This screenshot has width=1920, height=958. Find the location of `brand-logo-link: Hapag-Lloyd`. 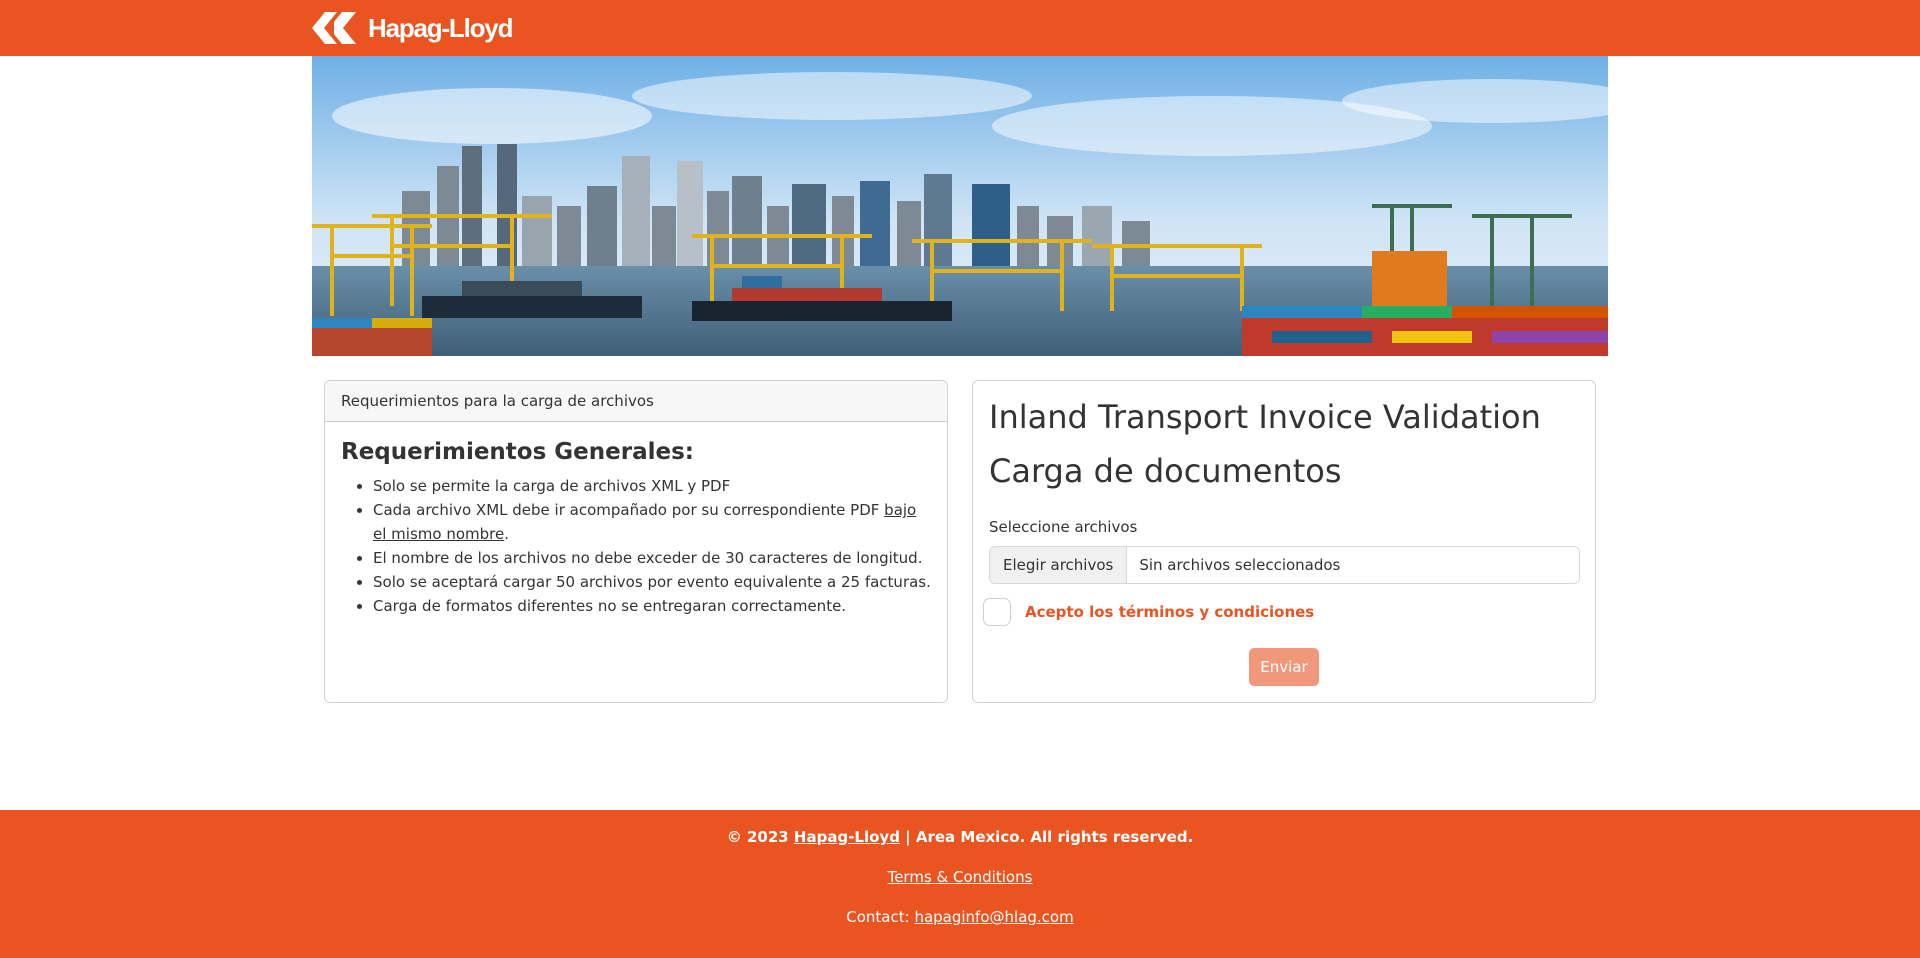

brand-logo-link: Hapag-Lloyd is located at coordinates (412, 28).